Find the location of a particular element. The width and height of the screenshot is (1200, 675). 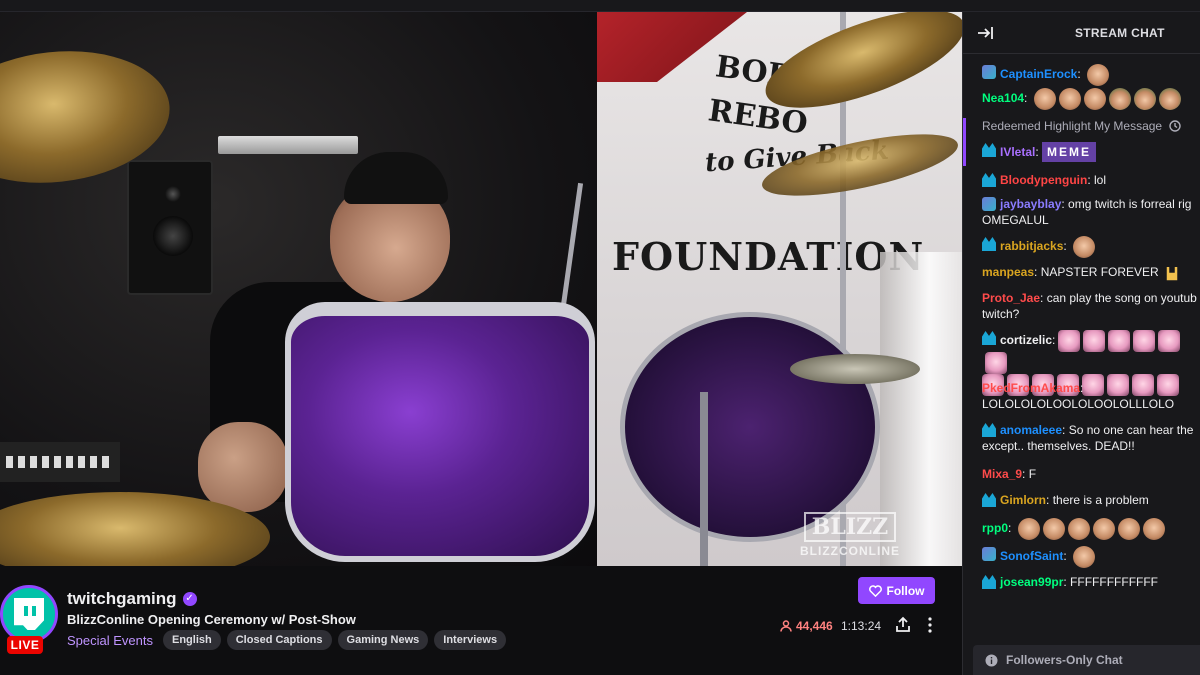

tag-interviews: Interviews is located at coordinates (470, 640).